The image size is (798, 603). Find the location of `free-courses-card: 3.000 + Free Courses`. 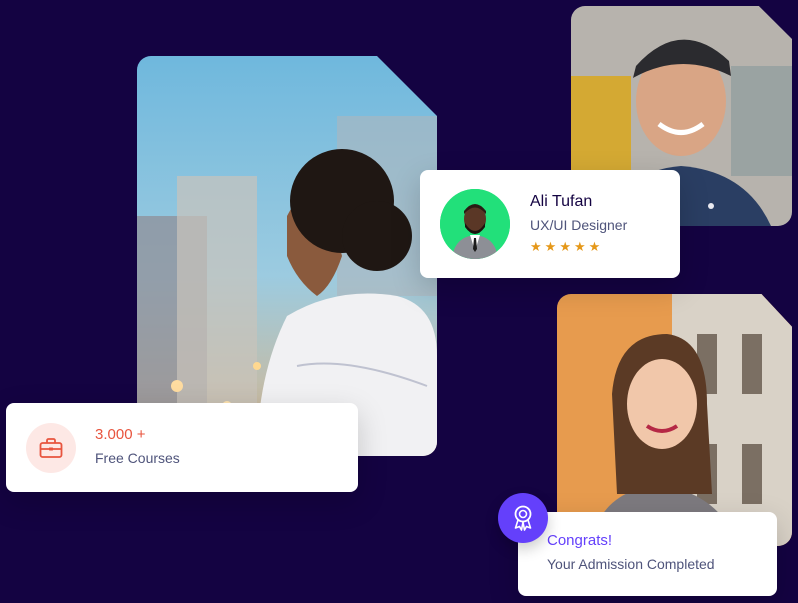

free-courses-card: 3.000 + Free Courses is located at coordinates (182, 447).